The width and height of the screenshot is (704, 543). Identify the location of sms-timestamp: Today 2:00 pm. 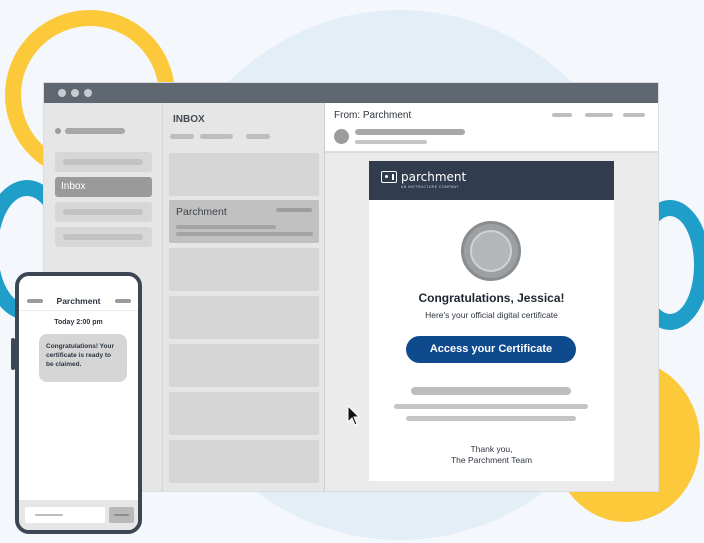
(78, 322).